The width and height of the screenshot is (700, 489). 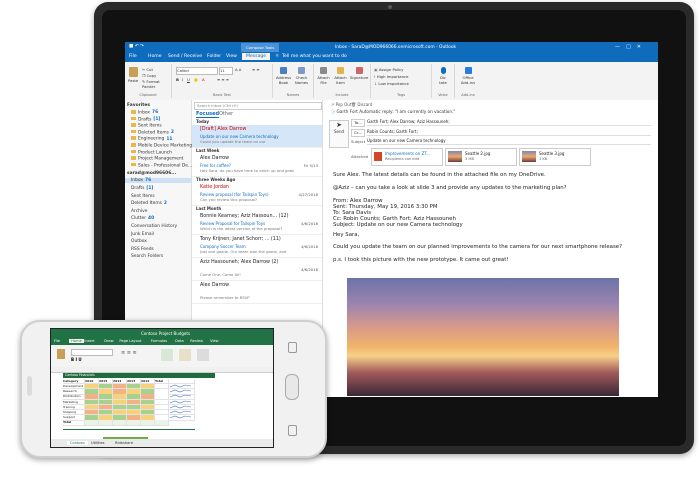 What do you see at coordinates (361, 104) in the screenshot?
I see `discard-button: 🗑 Discard` at bounding box center [361, 104].